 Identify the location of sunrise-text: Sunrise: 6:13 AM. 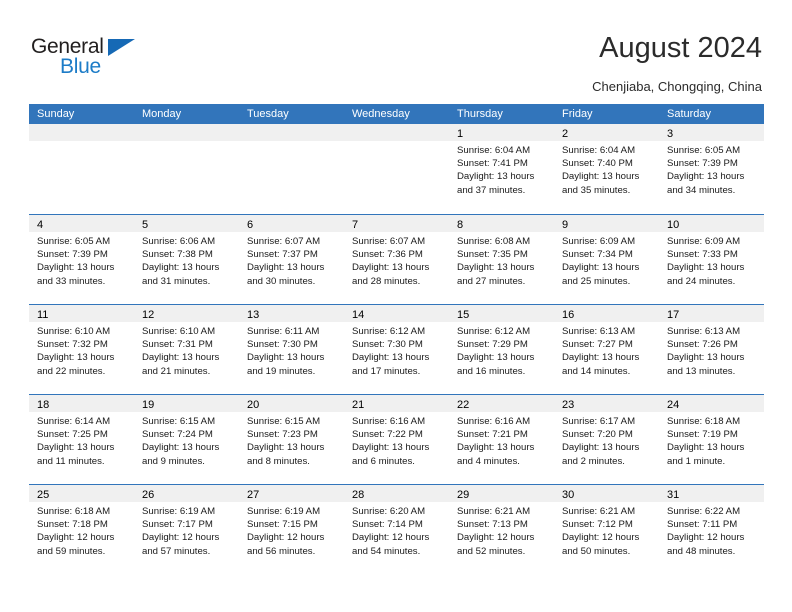
(599, 331).